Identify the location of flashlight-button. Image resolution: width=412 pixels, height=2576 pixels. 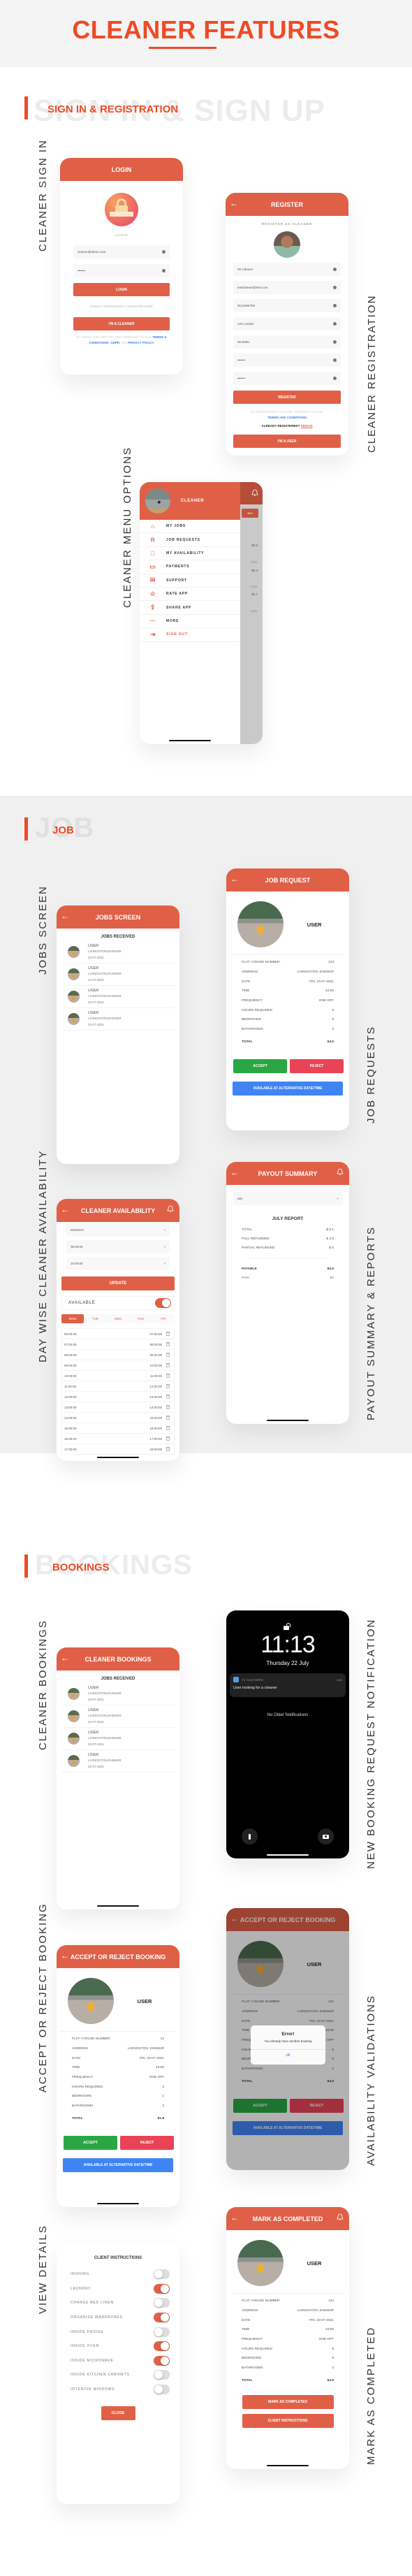
(250, 1836).